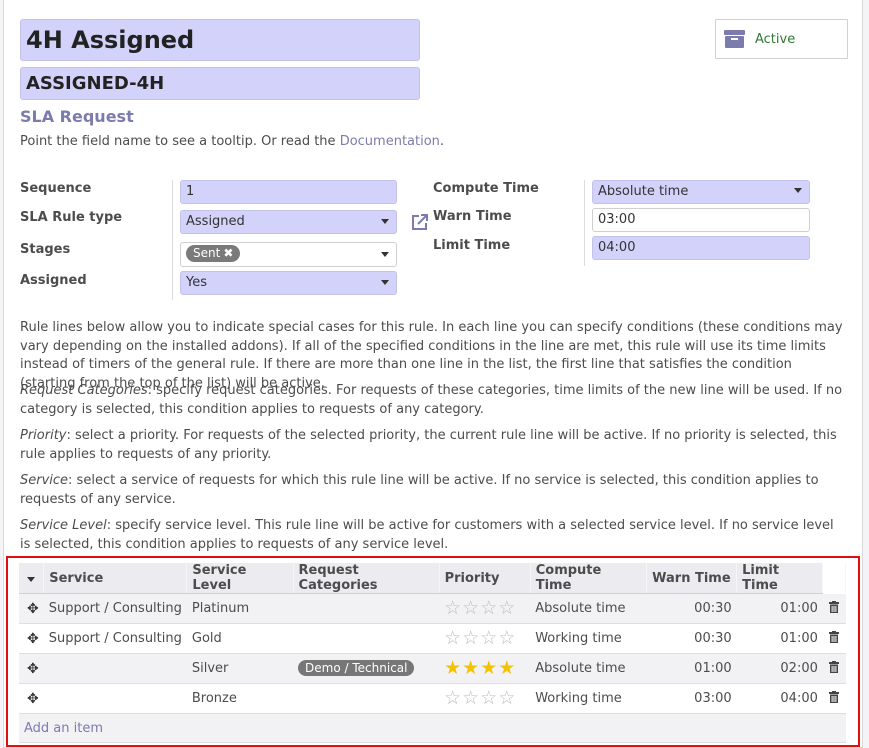 This screenshot has width=869, height=748. I want to click on cell-priority: ★★★★, so click(485, 668).